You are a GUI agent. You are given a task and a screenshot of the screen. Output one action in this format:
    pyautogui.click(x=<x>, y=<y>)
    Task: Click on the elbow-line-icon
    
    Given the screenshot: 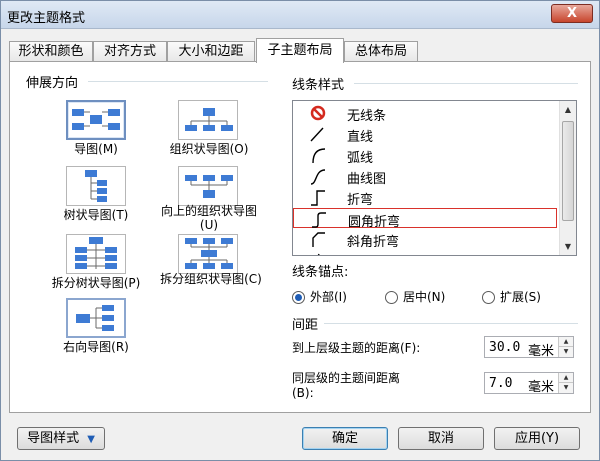 What is the action you would take?
    pyautogui.click(x=318, y=198)
    